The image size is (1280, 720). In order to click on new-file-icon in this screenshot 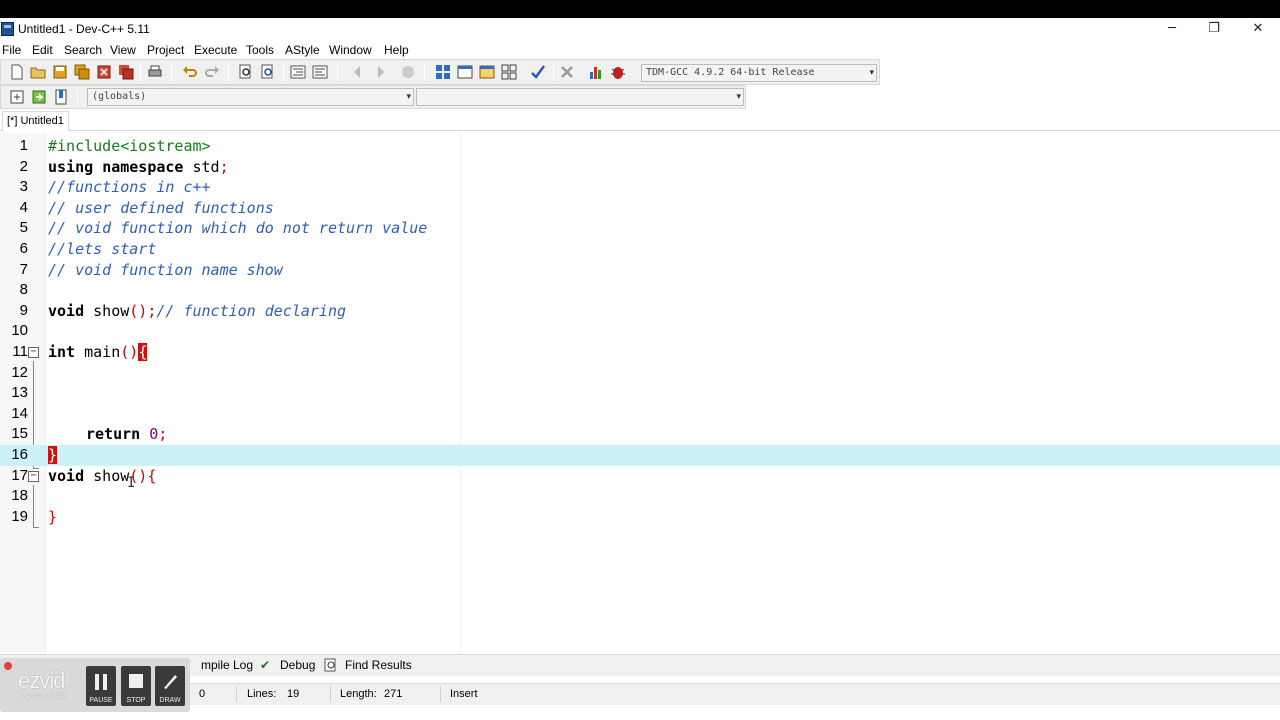, I will do `click(17, 72)`.